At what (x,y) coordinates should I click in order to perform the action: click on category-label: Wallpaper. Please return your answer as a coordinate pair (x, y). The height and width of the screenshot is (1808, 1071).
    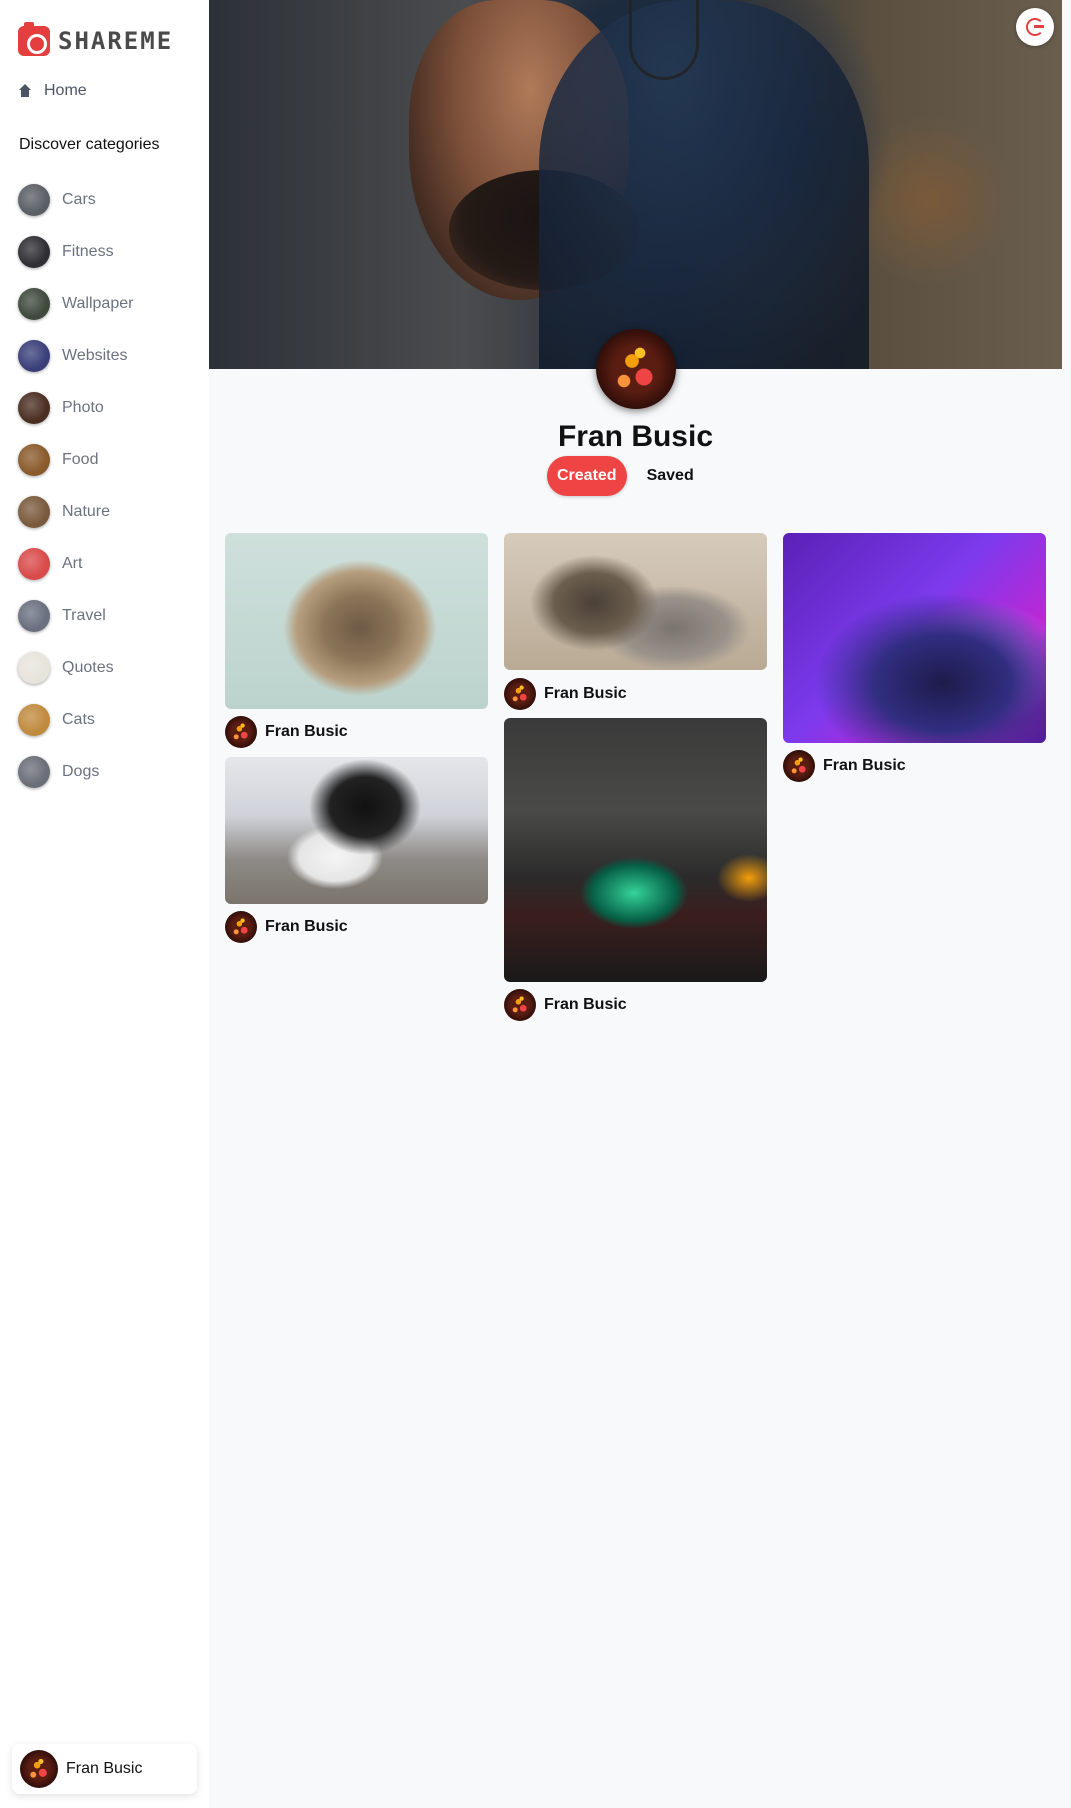
    Looking at the image, I should click on (98, 303).